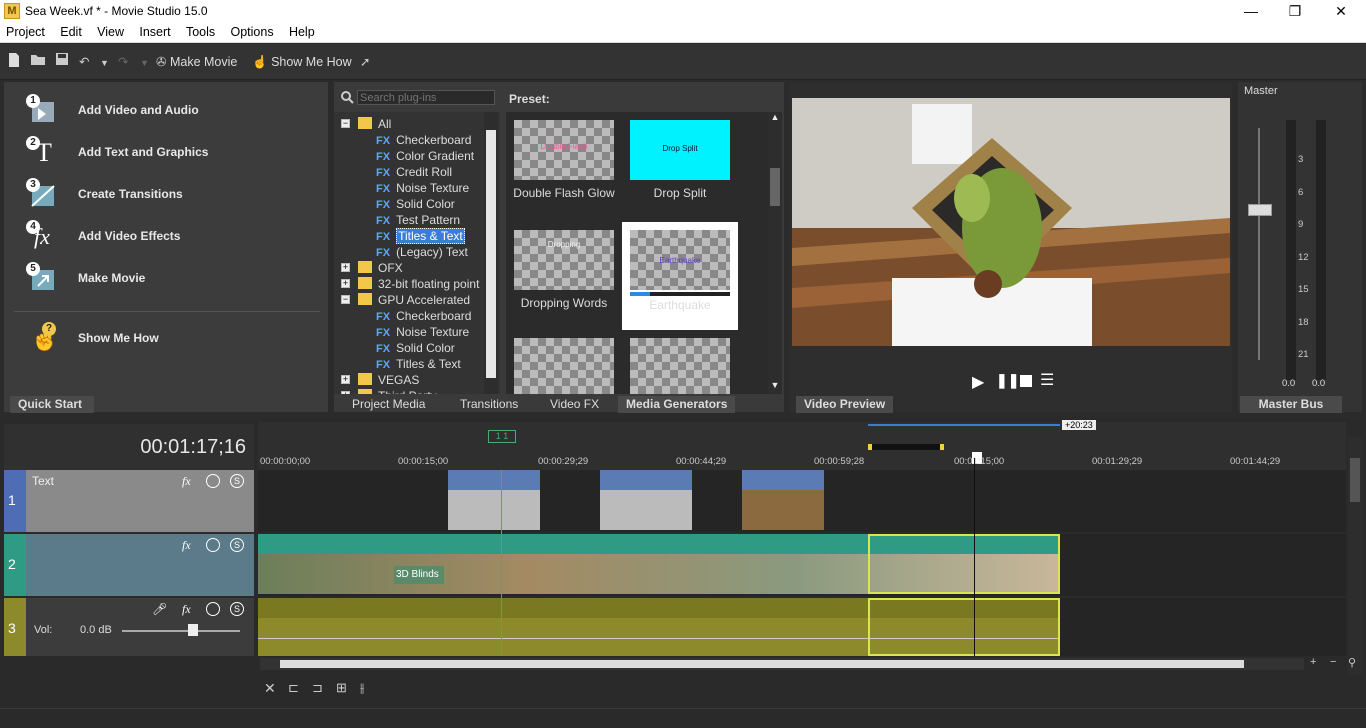 The image size is (1366, 728). Describe the element at coordinates (491, 253) in the screenshot. I see `tree-scrollbar` at that location.